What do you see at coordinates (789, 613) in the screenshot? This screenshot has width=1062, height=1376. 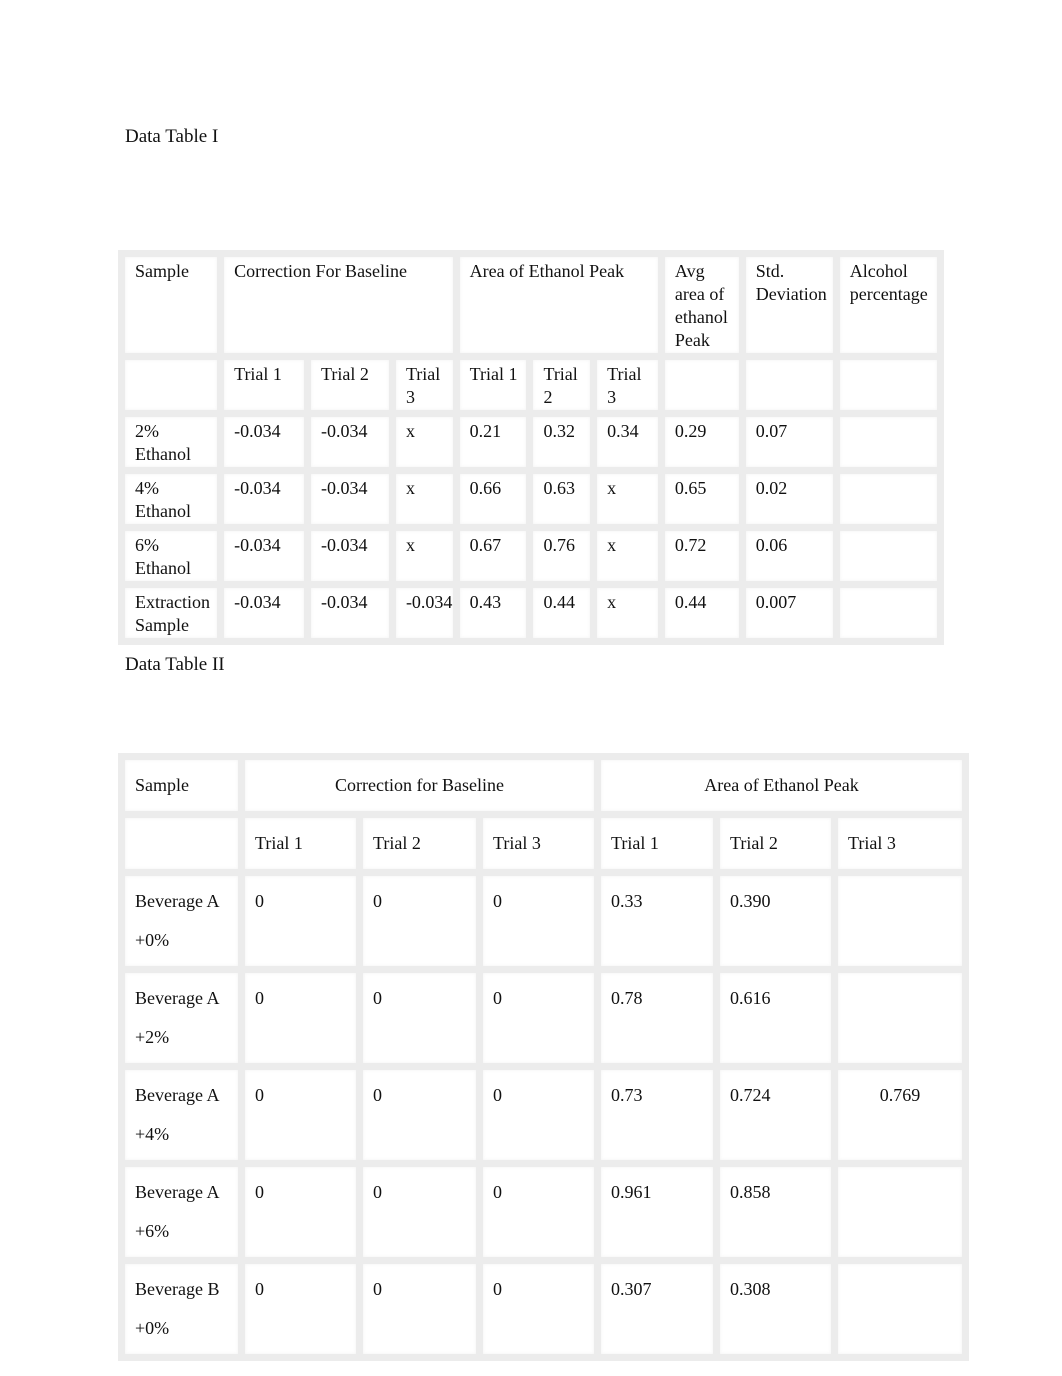 I see `cell-std: 0.007` at bounding box center [789, 613].